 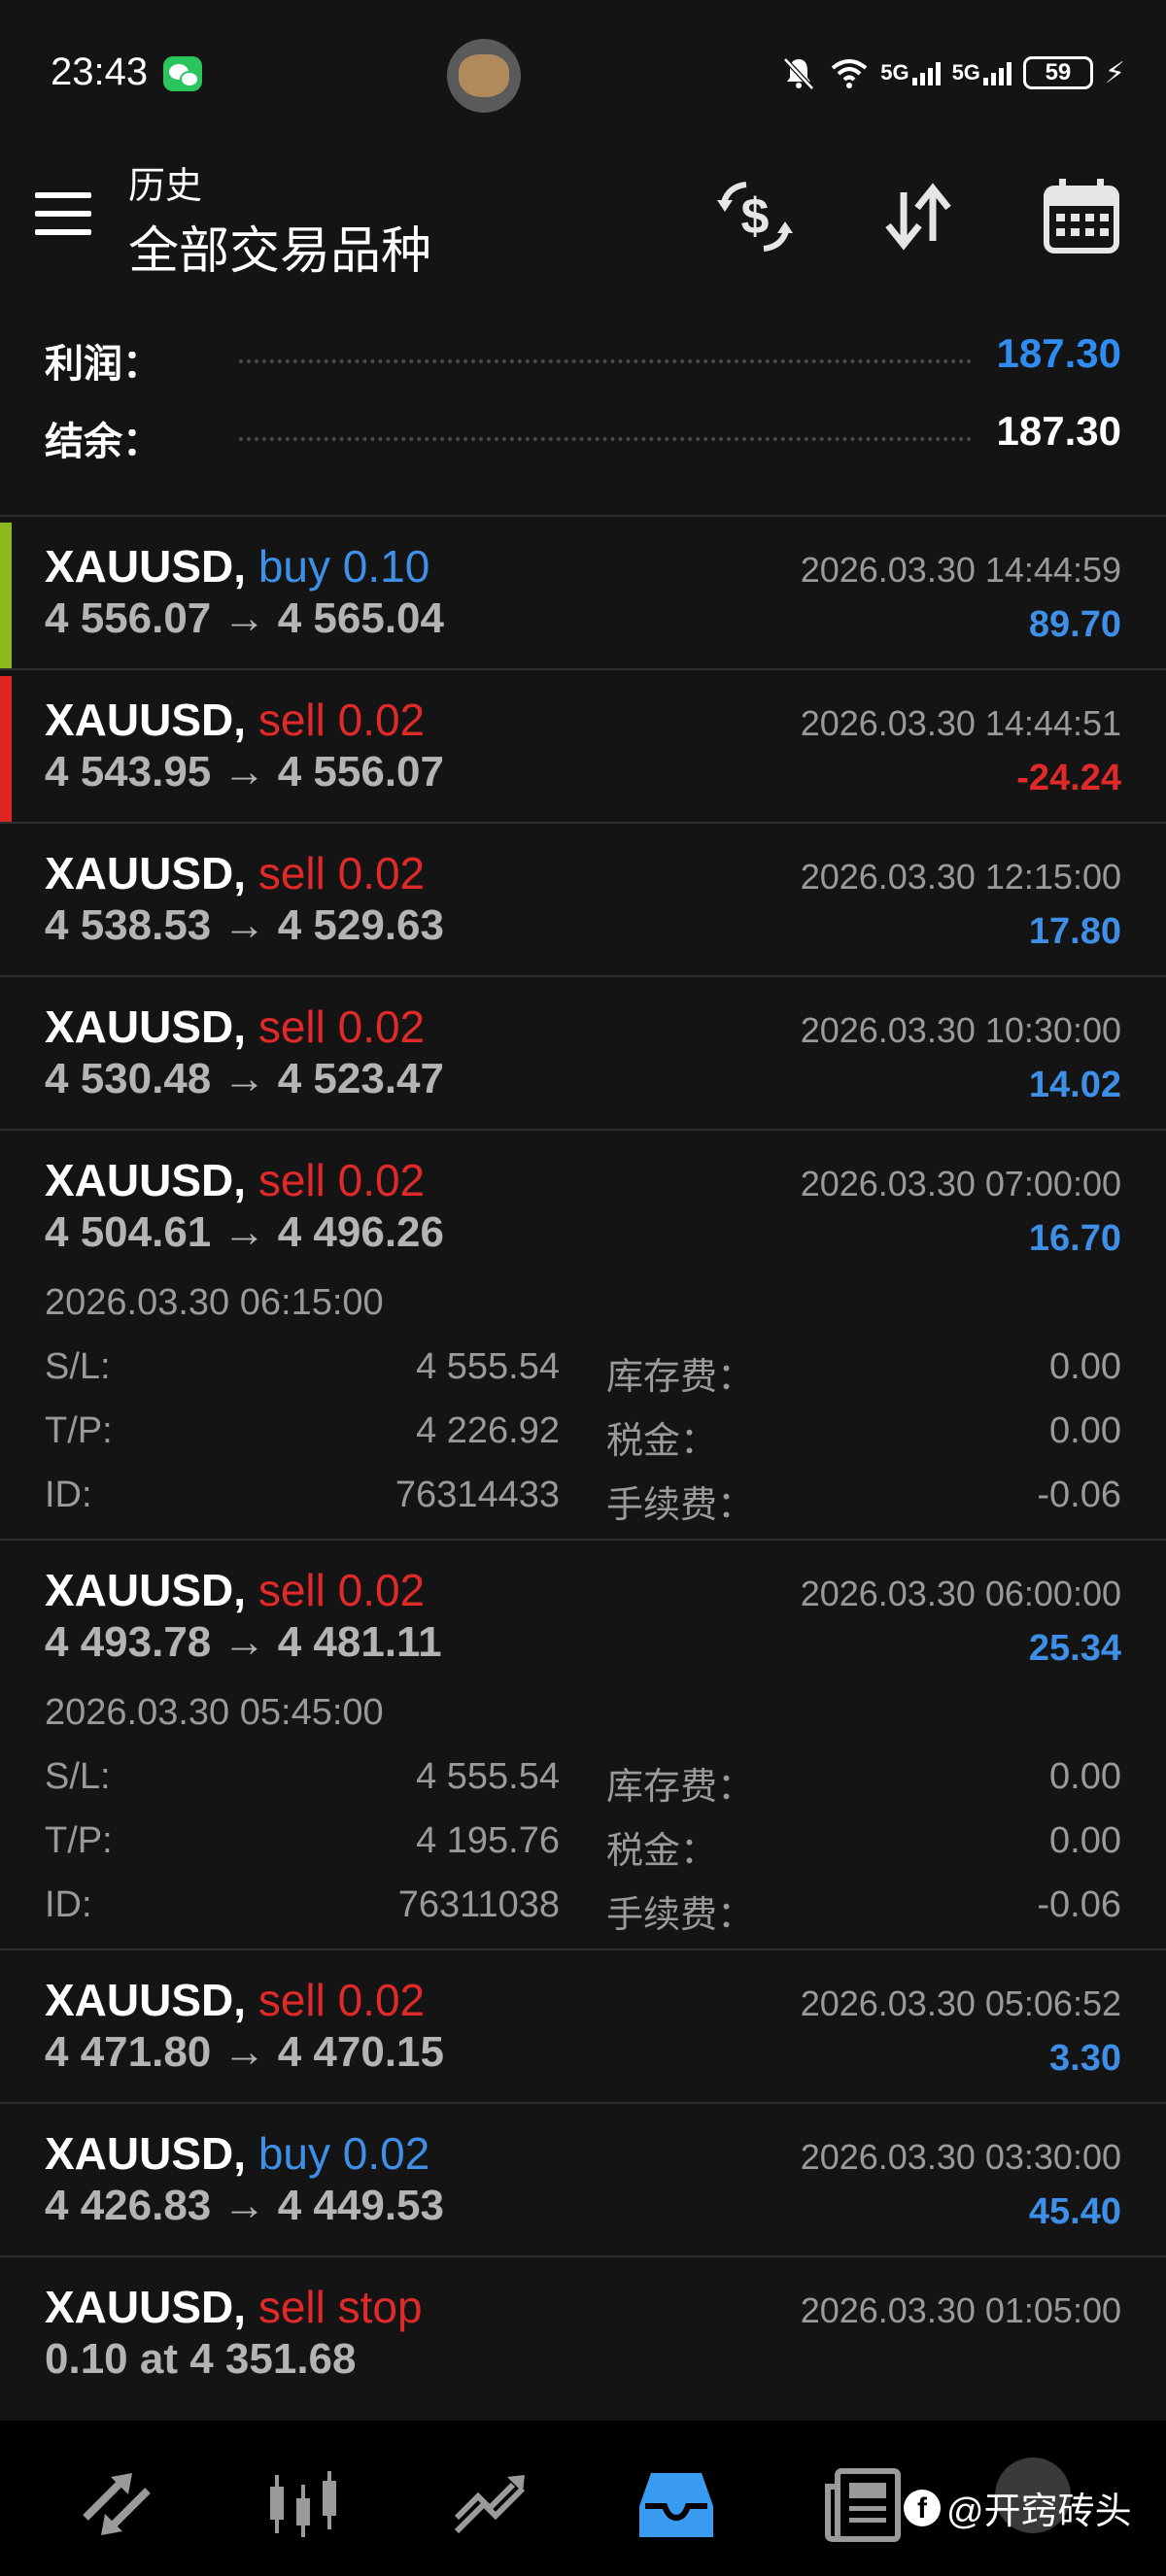 What do you see at coordinates (343, 566) in the screenshot?
I see `deal-type: buy 0.10` at bounding box center [343, 566].